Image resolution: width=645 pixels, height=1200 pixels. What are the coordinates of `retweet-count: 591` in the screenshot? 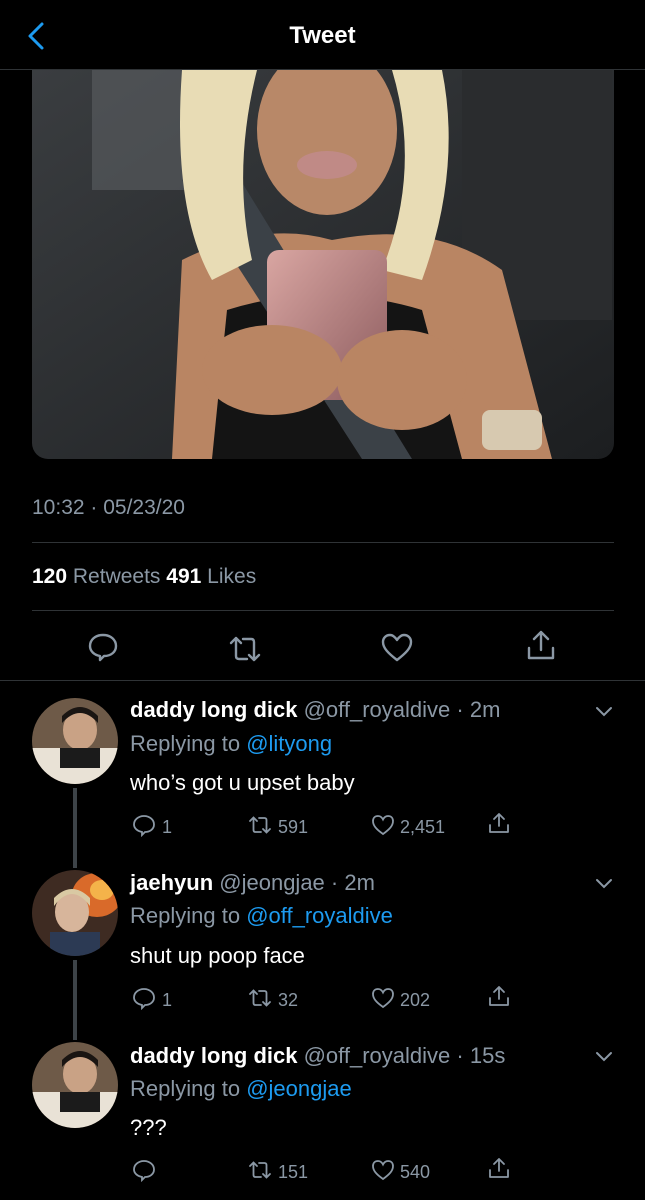 It's located at (293, 827).